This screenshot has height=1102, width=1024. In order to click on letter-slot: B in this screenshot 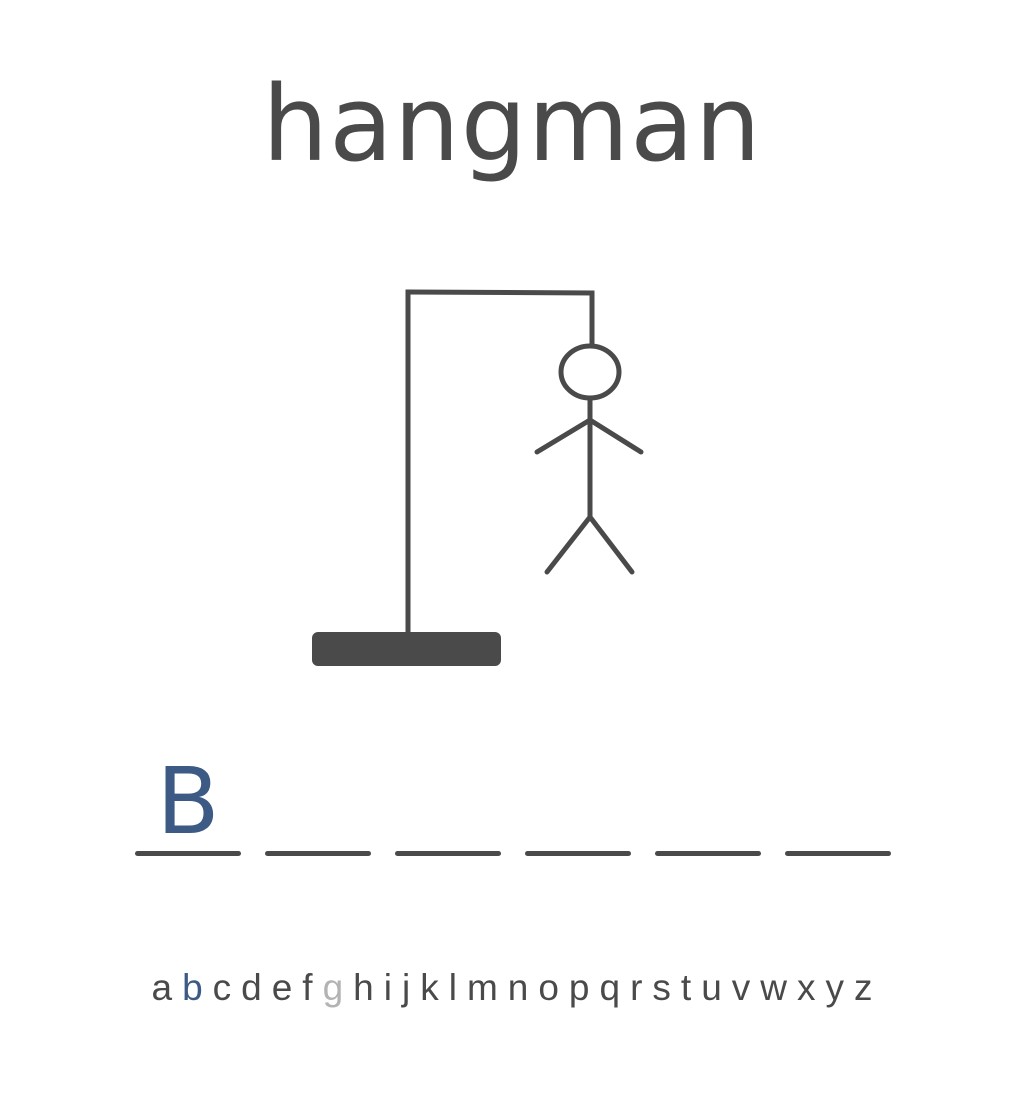, I will do `click(188, 798)`.